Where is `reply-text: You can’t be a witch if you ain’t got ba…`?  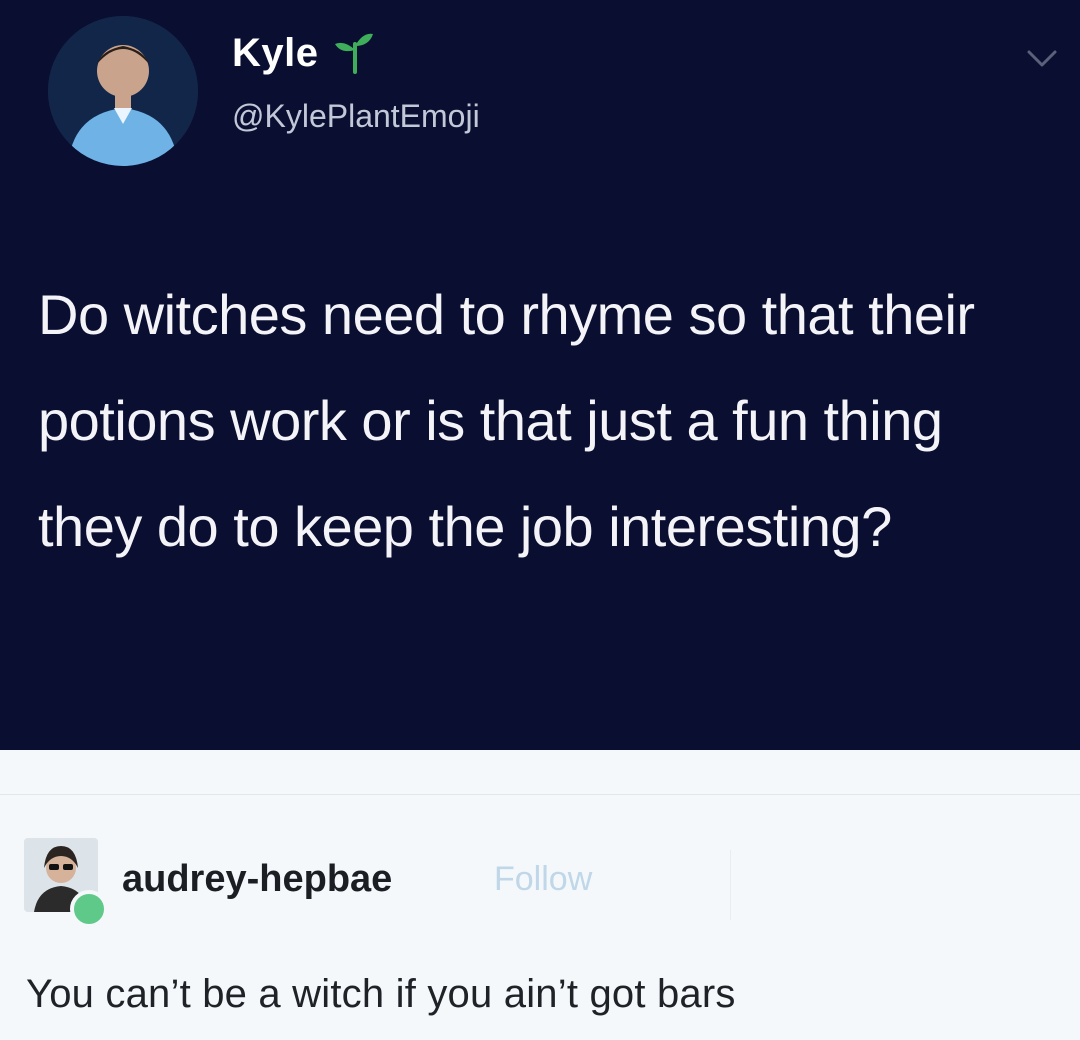 reply-text: You can’t be a witch if you ain’t got ba… is located at coordinates (381, 994).